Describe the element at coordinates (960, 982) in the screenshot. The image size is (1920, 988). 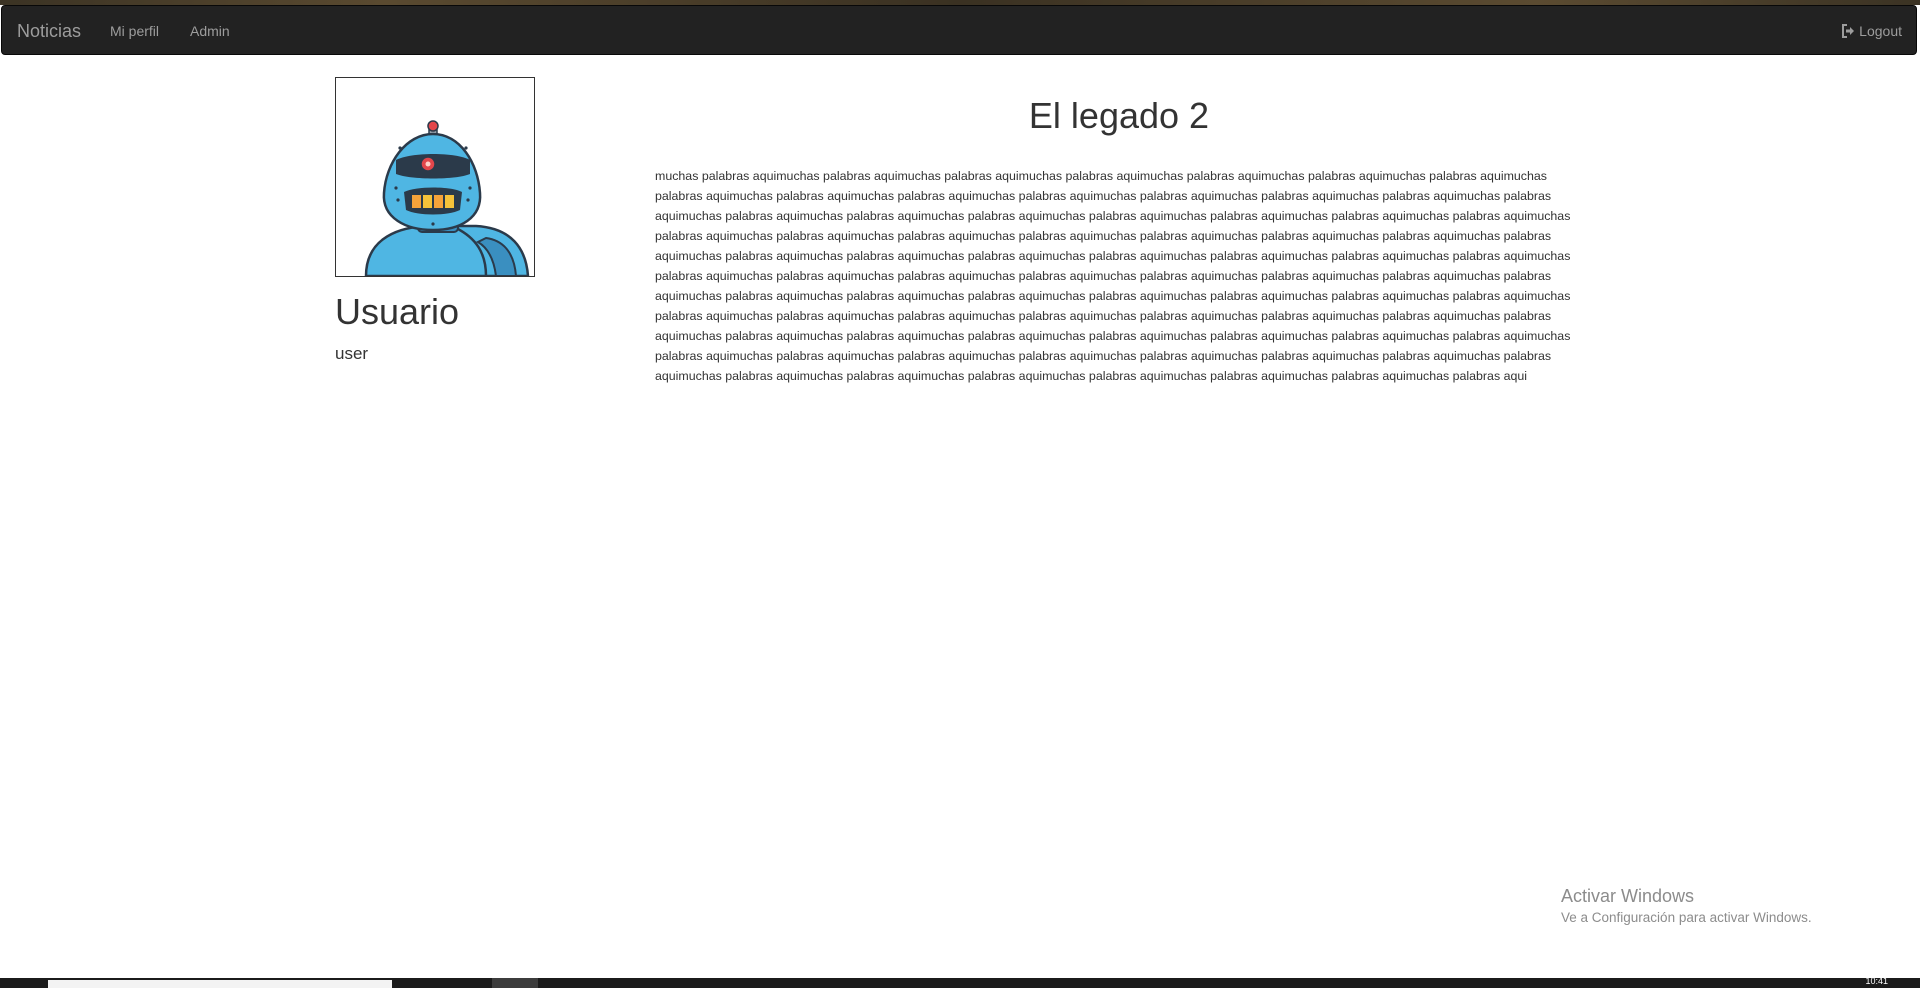
I see `windows-taskbar: 10:41` at that location.